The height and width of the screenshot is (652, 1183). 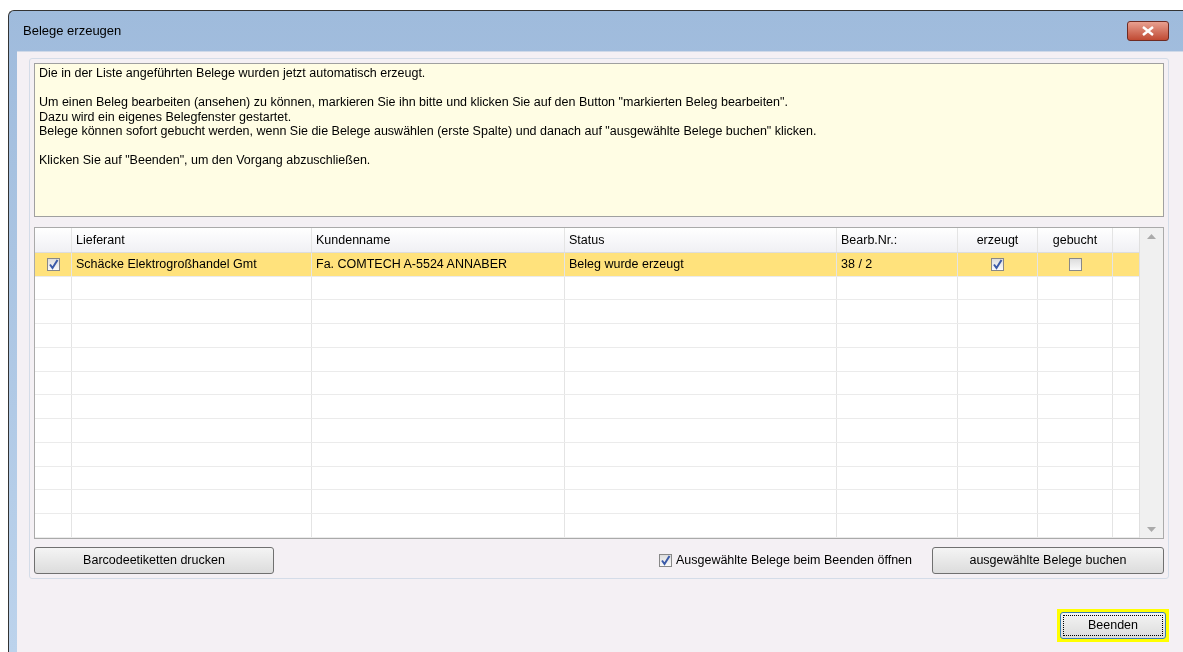 I want to click on column-header: Bearb.Nr.:, so click(x=897, y=240).